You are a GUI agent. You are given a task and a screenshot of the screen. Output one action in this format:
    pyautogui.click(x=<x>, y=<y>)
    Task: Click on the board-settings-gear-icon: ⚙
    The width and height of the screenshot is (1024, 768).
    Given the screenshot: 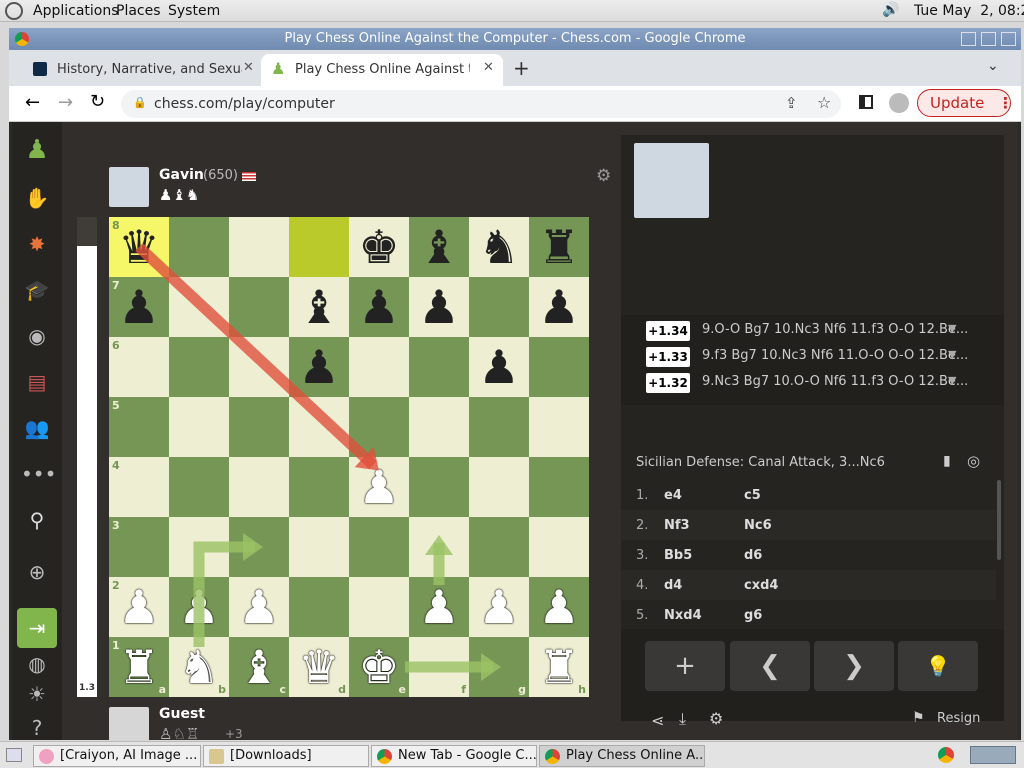 What is the action you would take?
    pyautogui.click(x=603, y=176)
    